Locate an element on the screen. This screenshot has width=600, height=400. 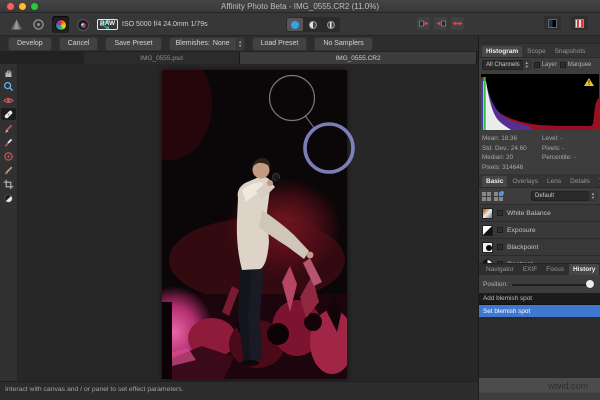
overlay-erase-tool-icon is located at coordinates (8, 142).